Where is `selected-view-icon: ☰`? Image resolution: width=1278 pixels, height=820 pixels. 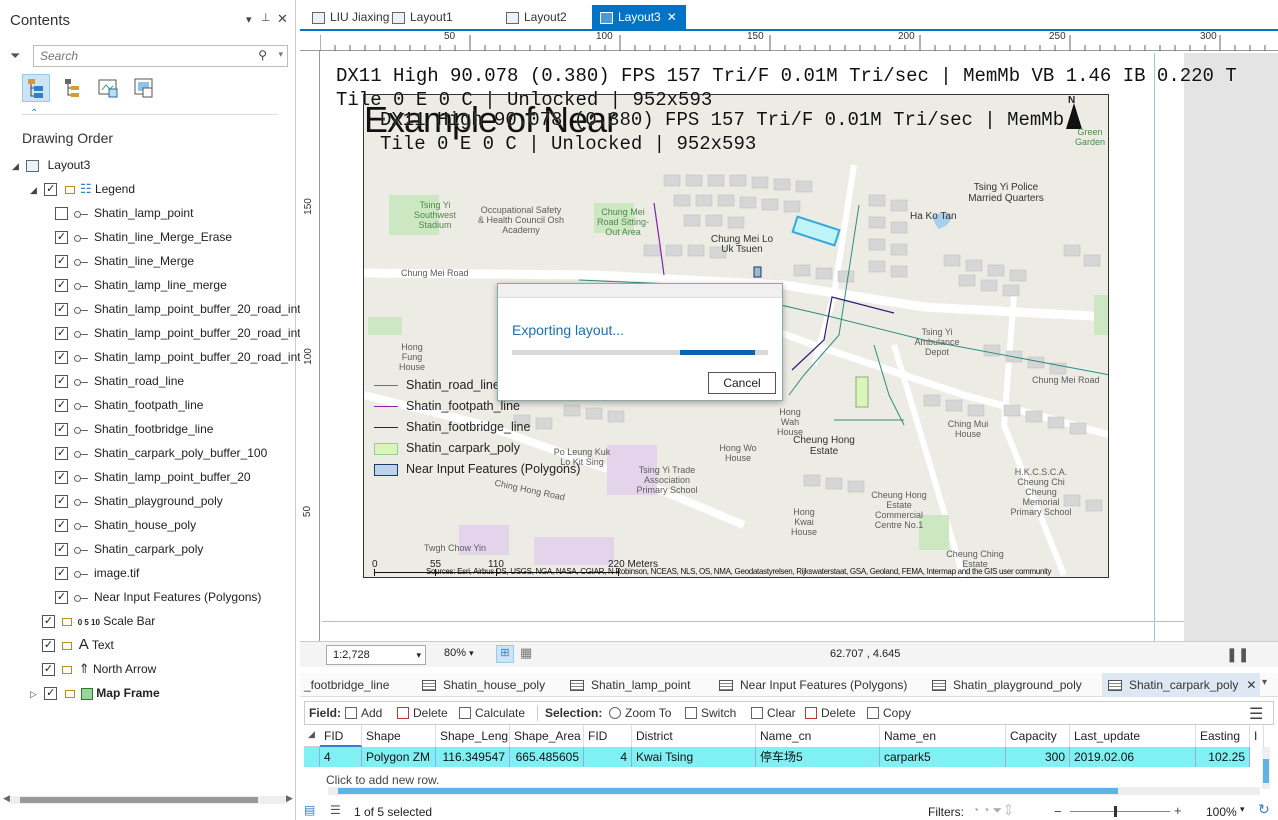 selected-view-icon: ☰ is located at coordinates (335, 810).